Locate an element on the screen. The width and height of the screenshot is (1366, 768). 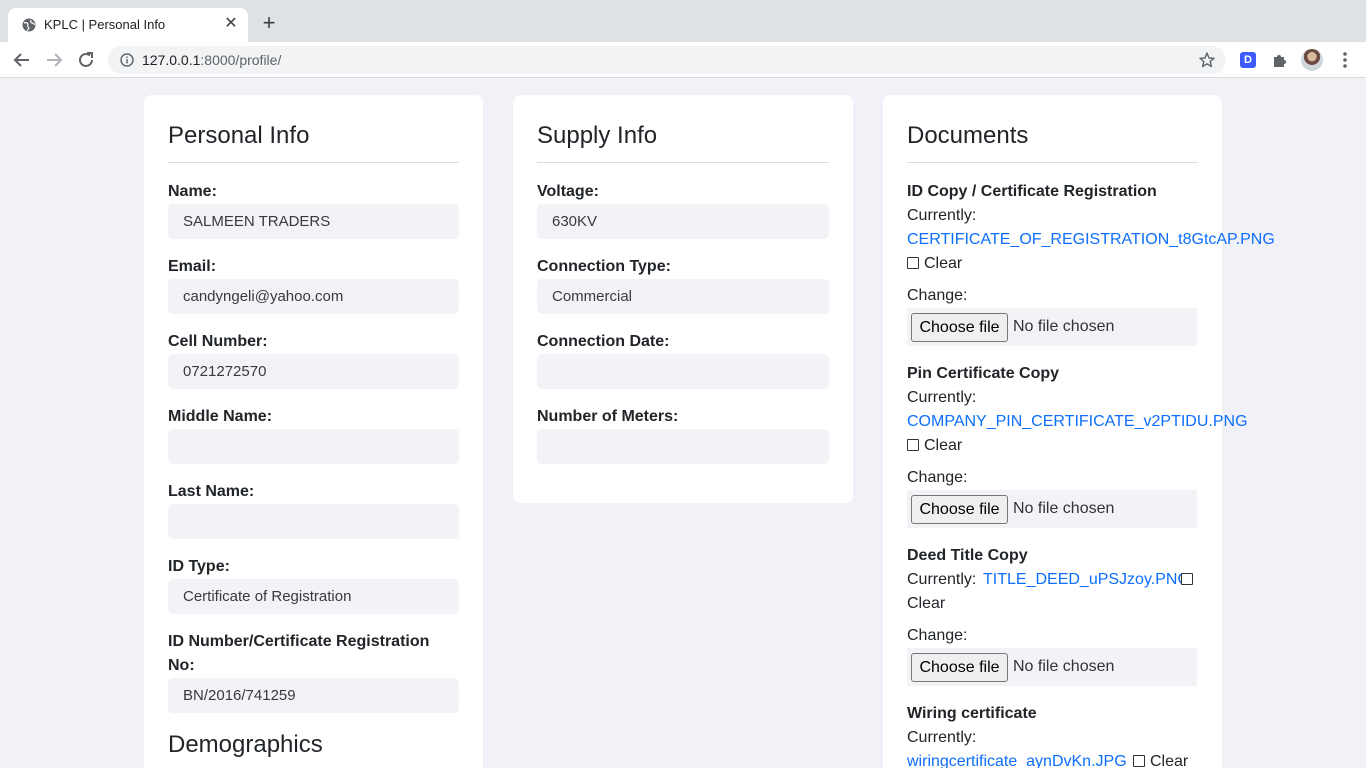
close-tab-icon: ✕ is located at coordinates (231, 24).